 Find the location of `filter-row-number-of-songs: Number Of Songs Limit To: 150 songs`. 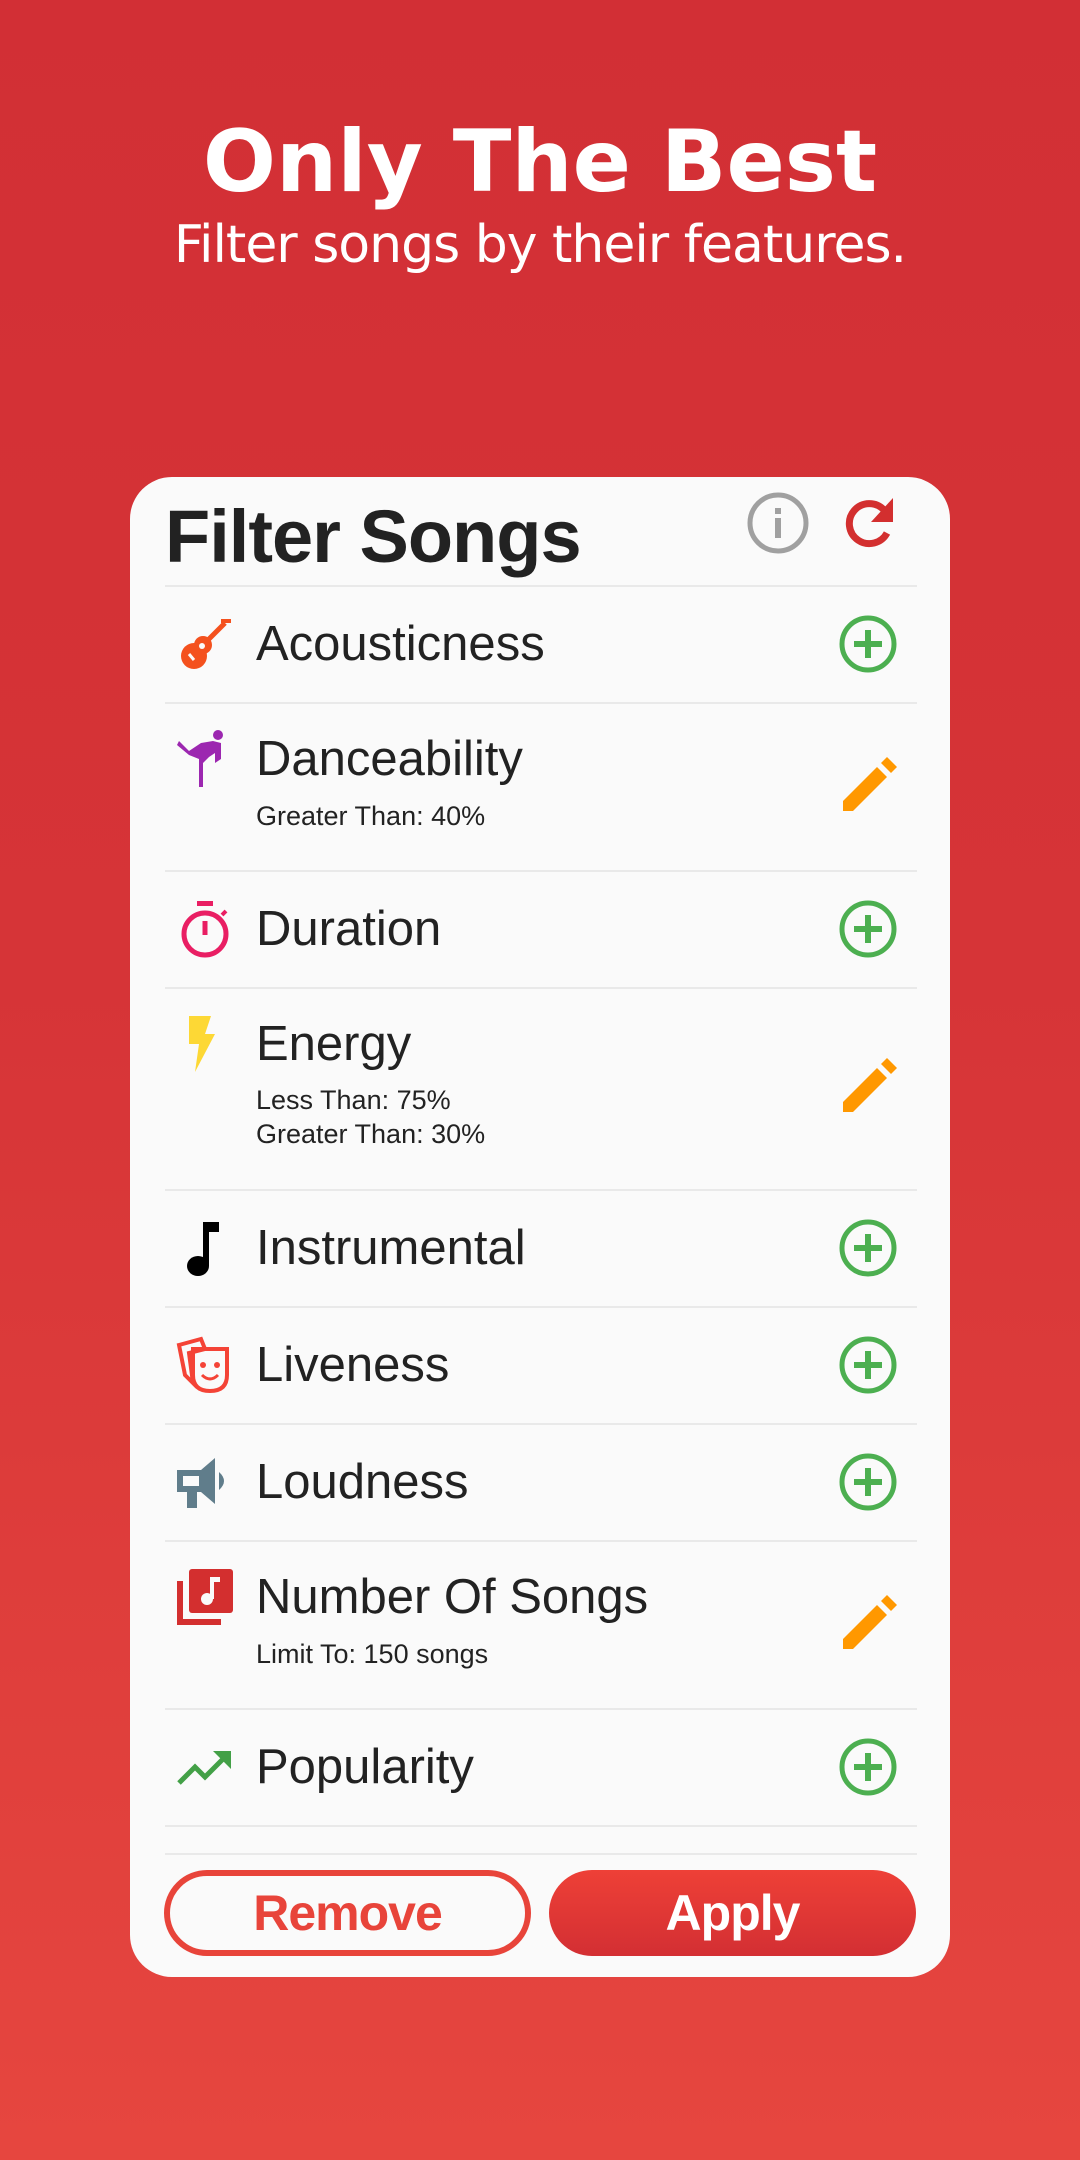

filter-row-number-of-songs: Number Of Songs Limit To: 150 songs is located at coordinates (541, 1625).